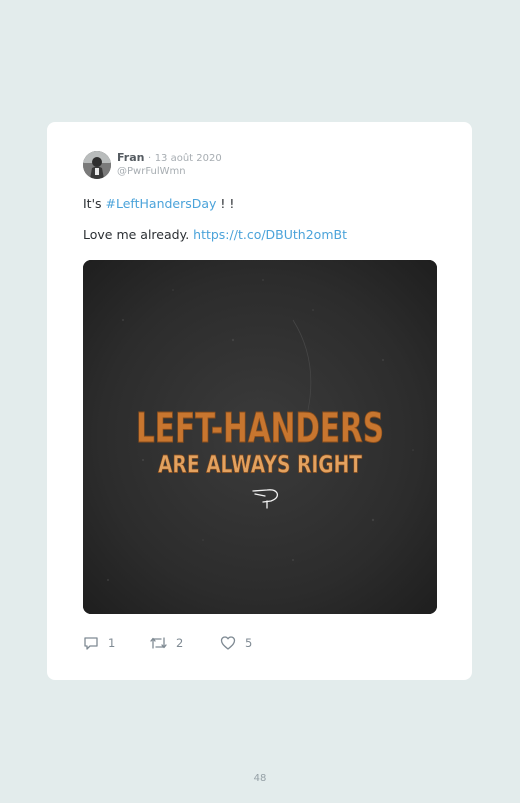 This screenshot has width=520, height=803. I want to click on hashtag-link: #LeftHandersDay, so click(161, 203).